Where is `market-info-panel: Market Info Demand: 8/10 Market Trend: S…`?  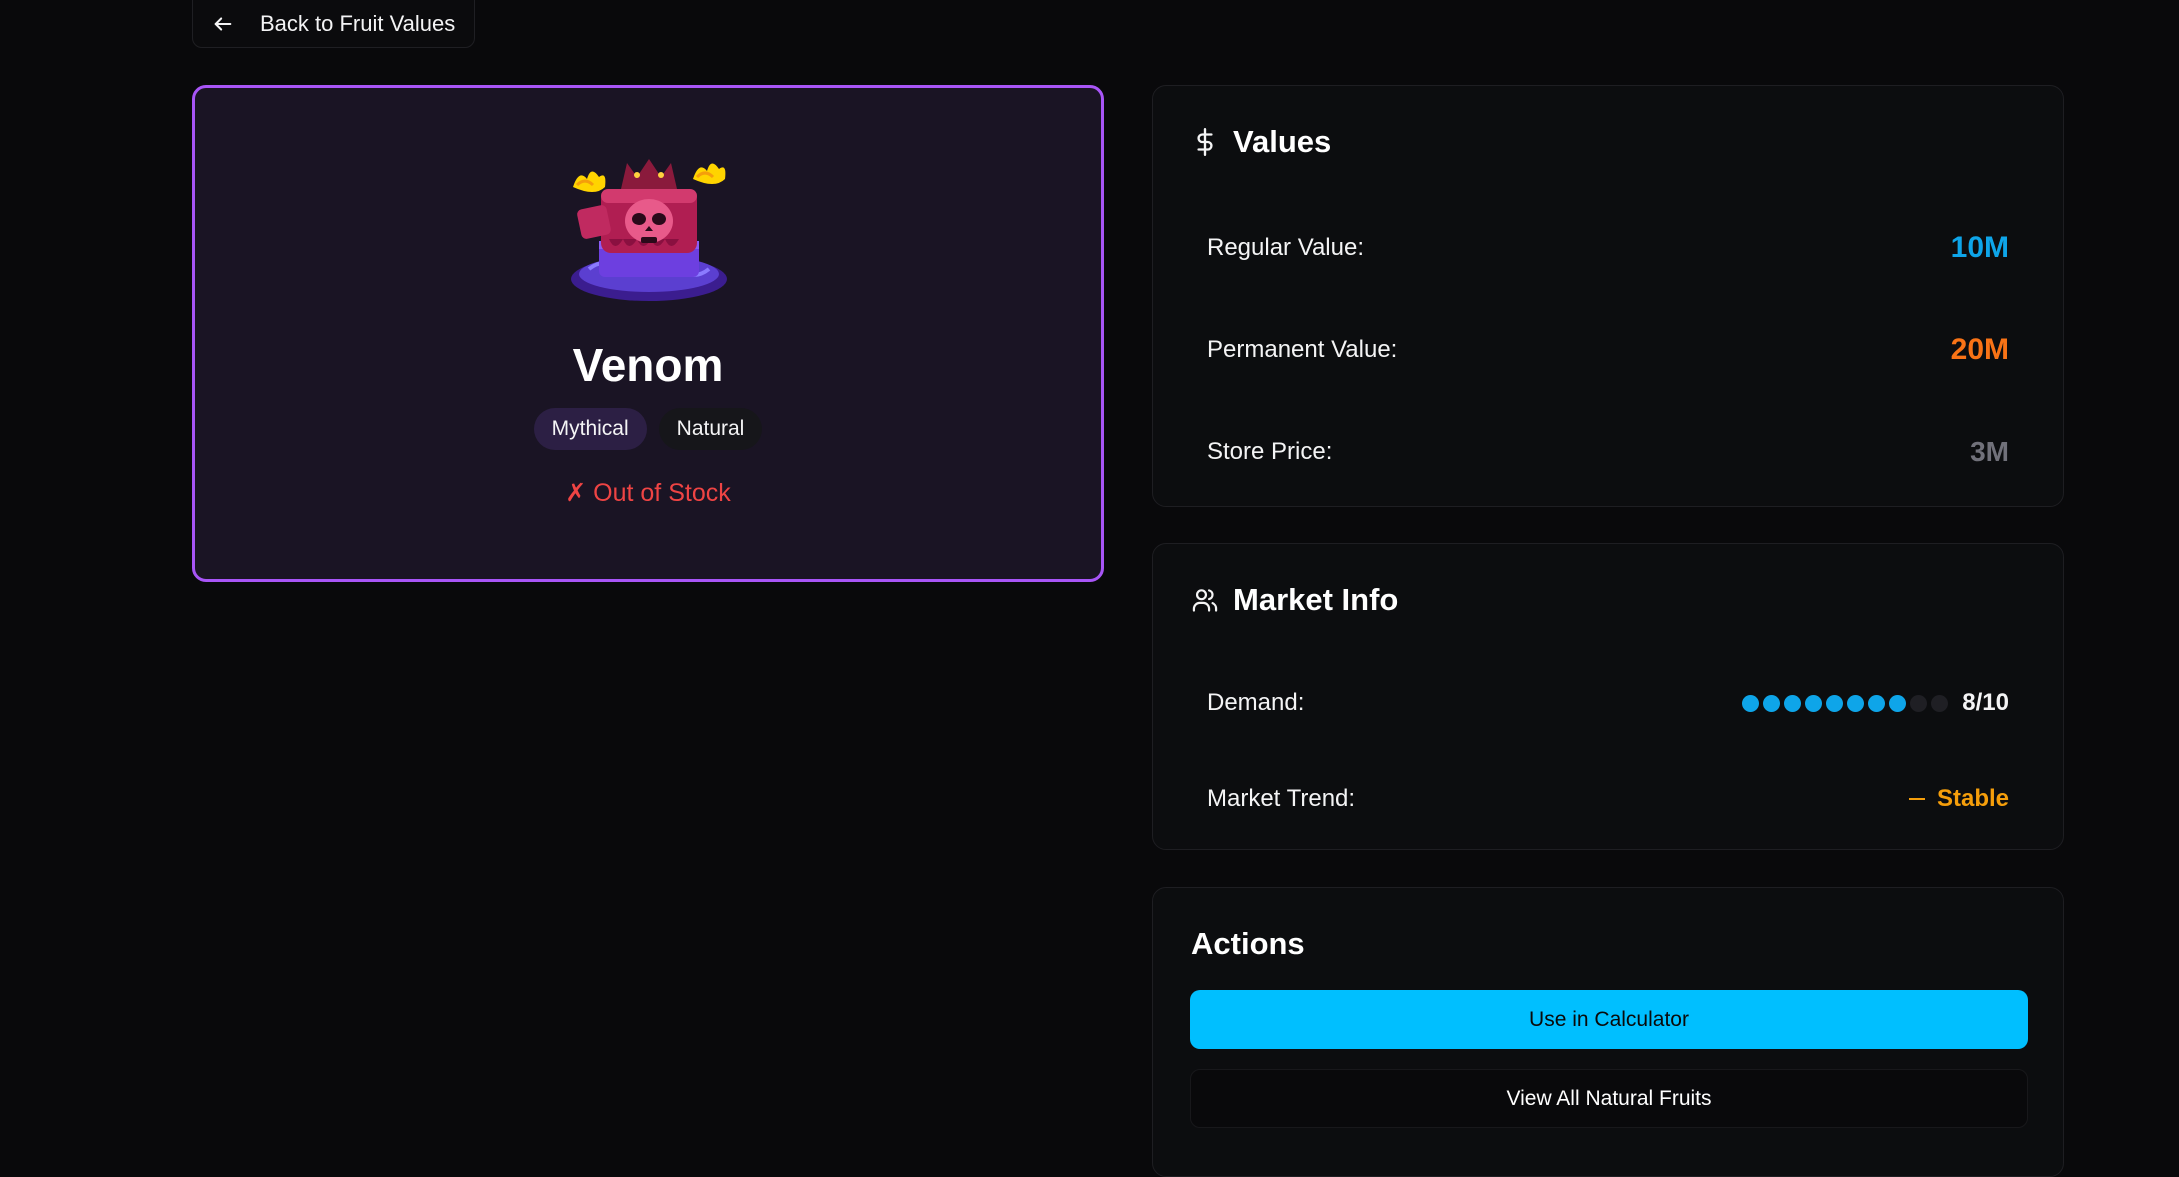 market-info-panel: Market Info Demand: 8/10 Market Trend: S… is located at coordinates (1608, 696).